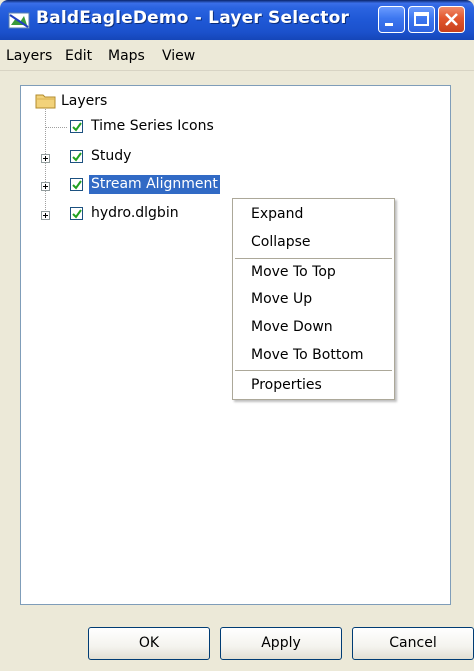 The image size is (474, 671). What do you see at coordinates (45, 101) in the screenshot?
I see `folder-icon` at bounding box center [45, 101].